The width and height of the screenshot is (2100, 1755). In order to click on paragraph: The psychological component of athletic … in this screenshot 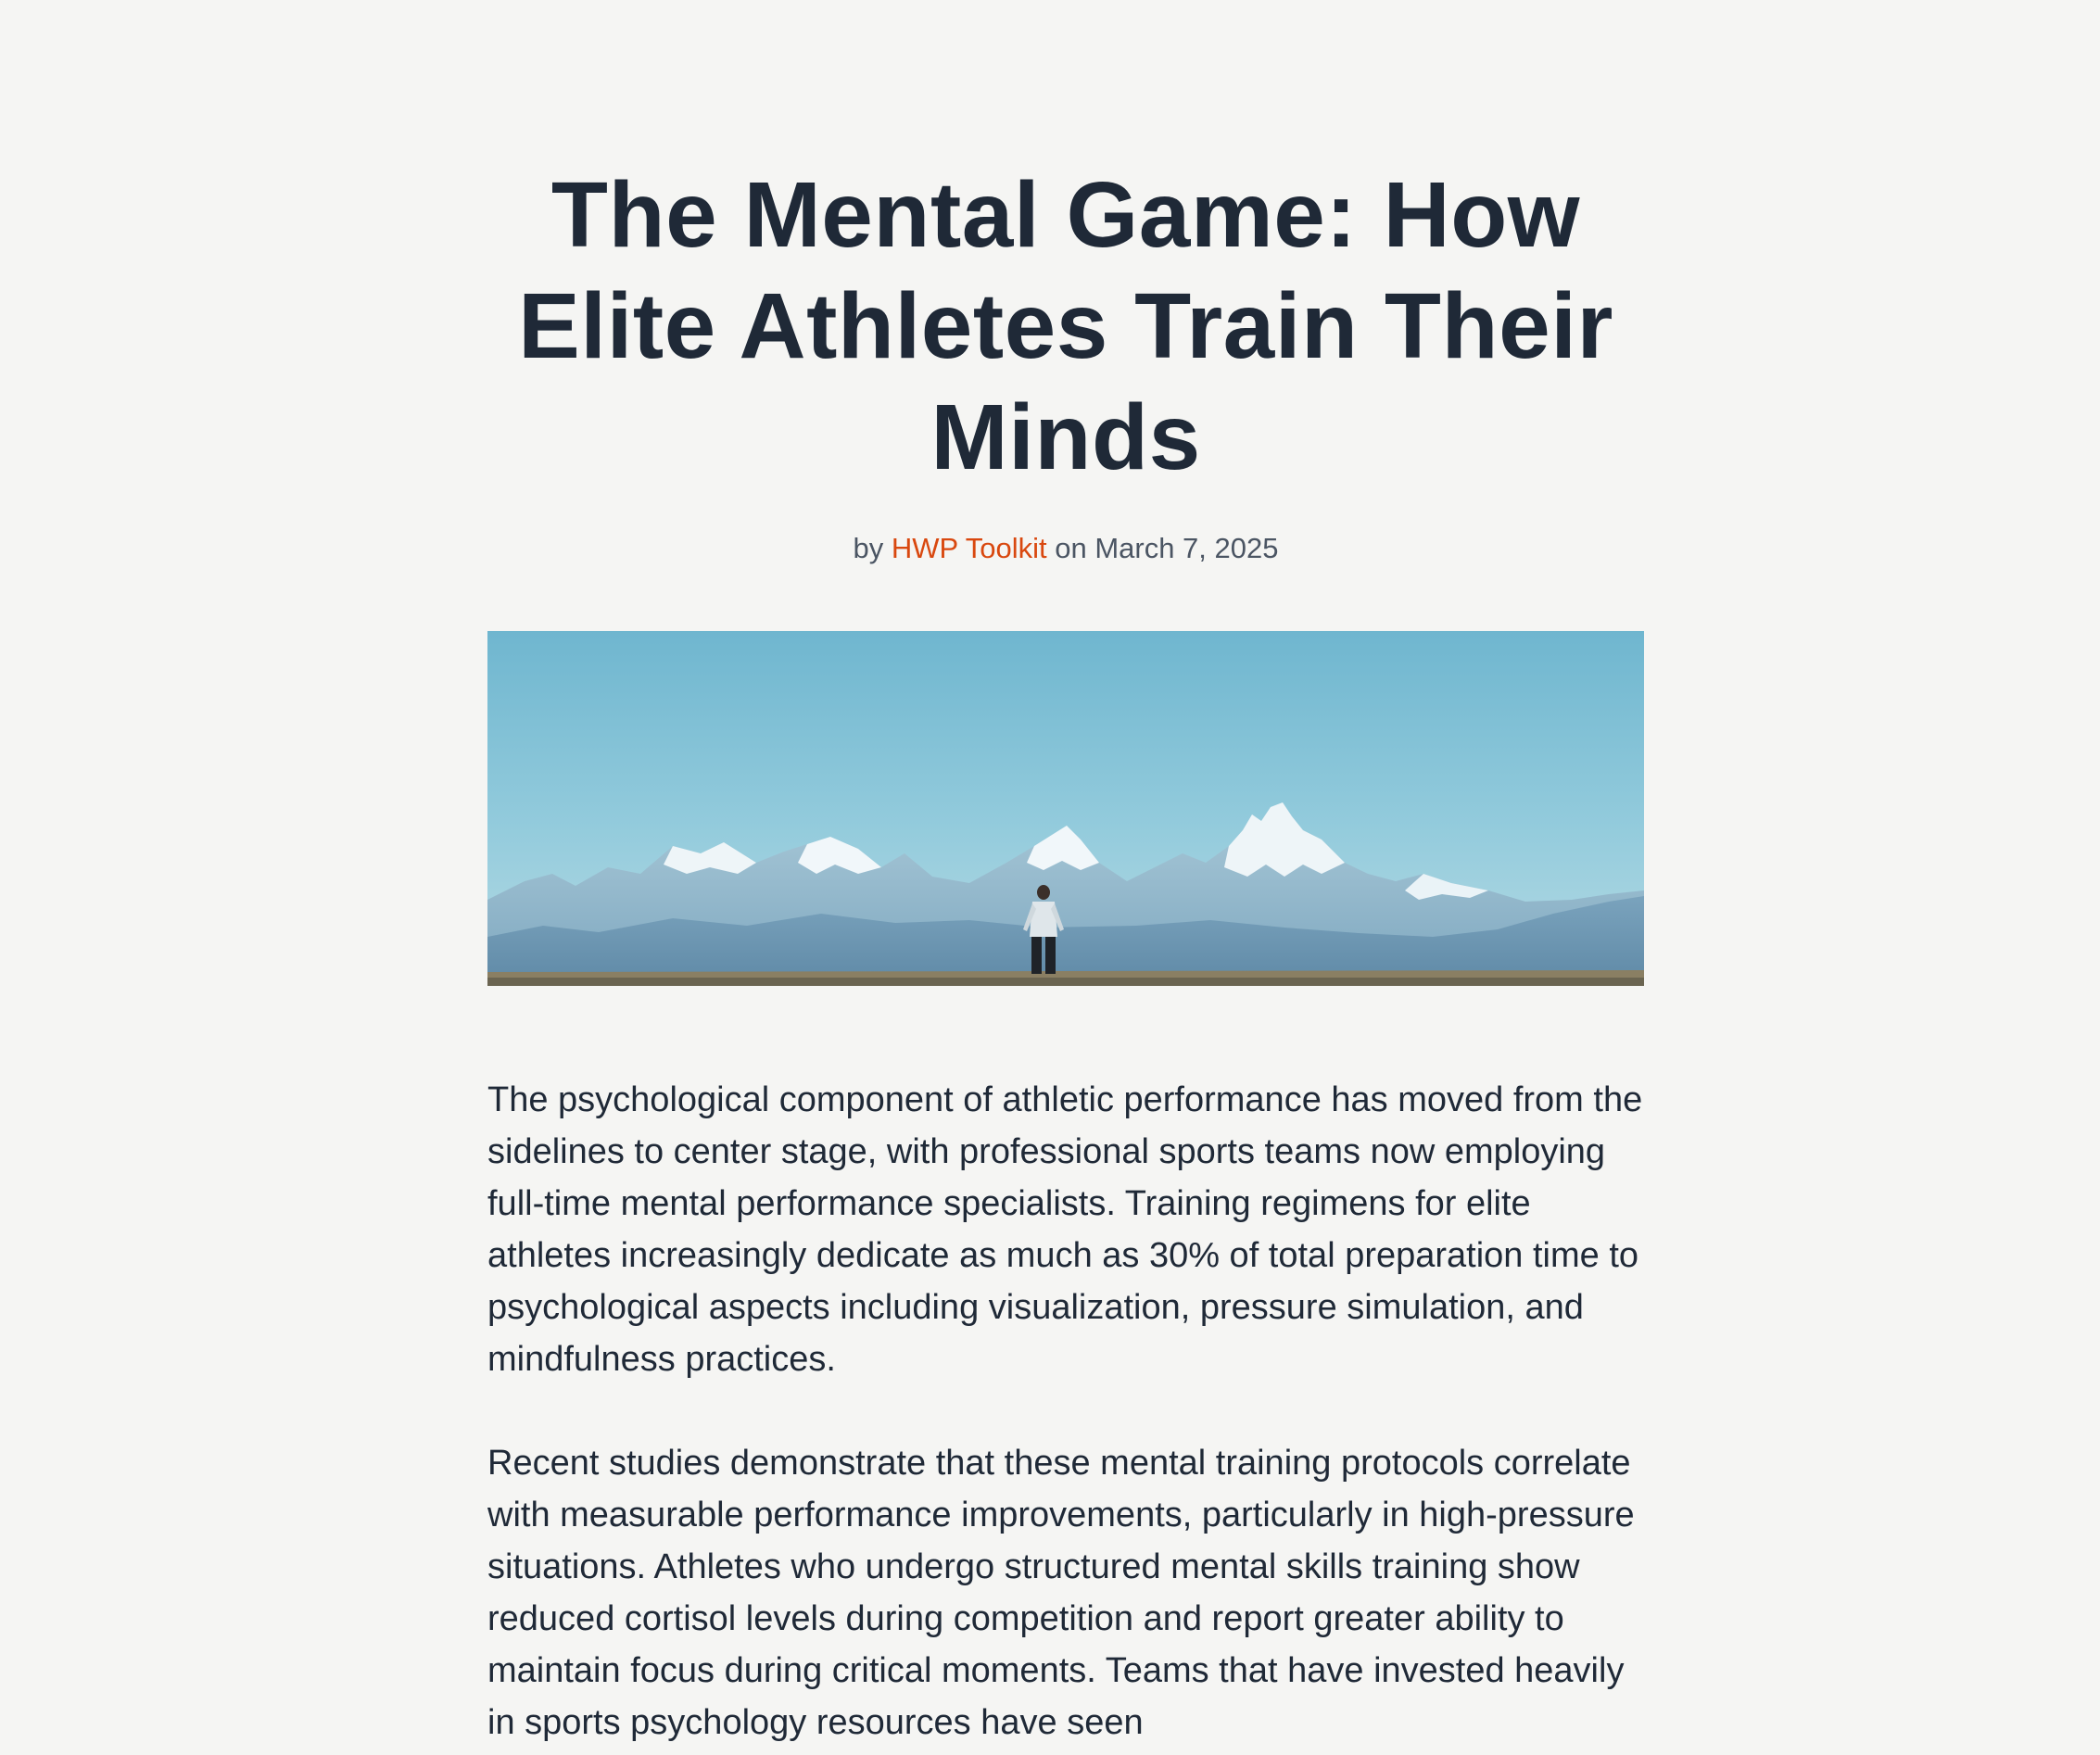, I will do `click(1065, 1230)`.